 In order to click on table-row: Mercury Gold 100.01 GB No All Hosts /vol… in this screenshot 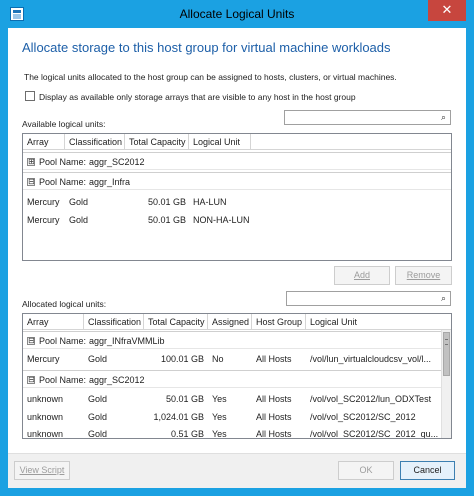, I will do `click(232, 359)`.